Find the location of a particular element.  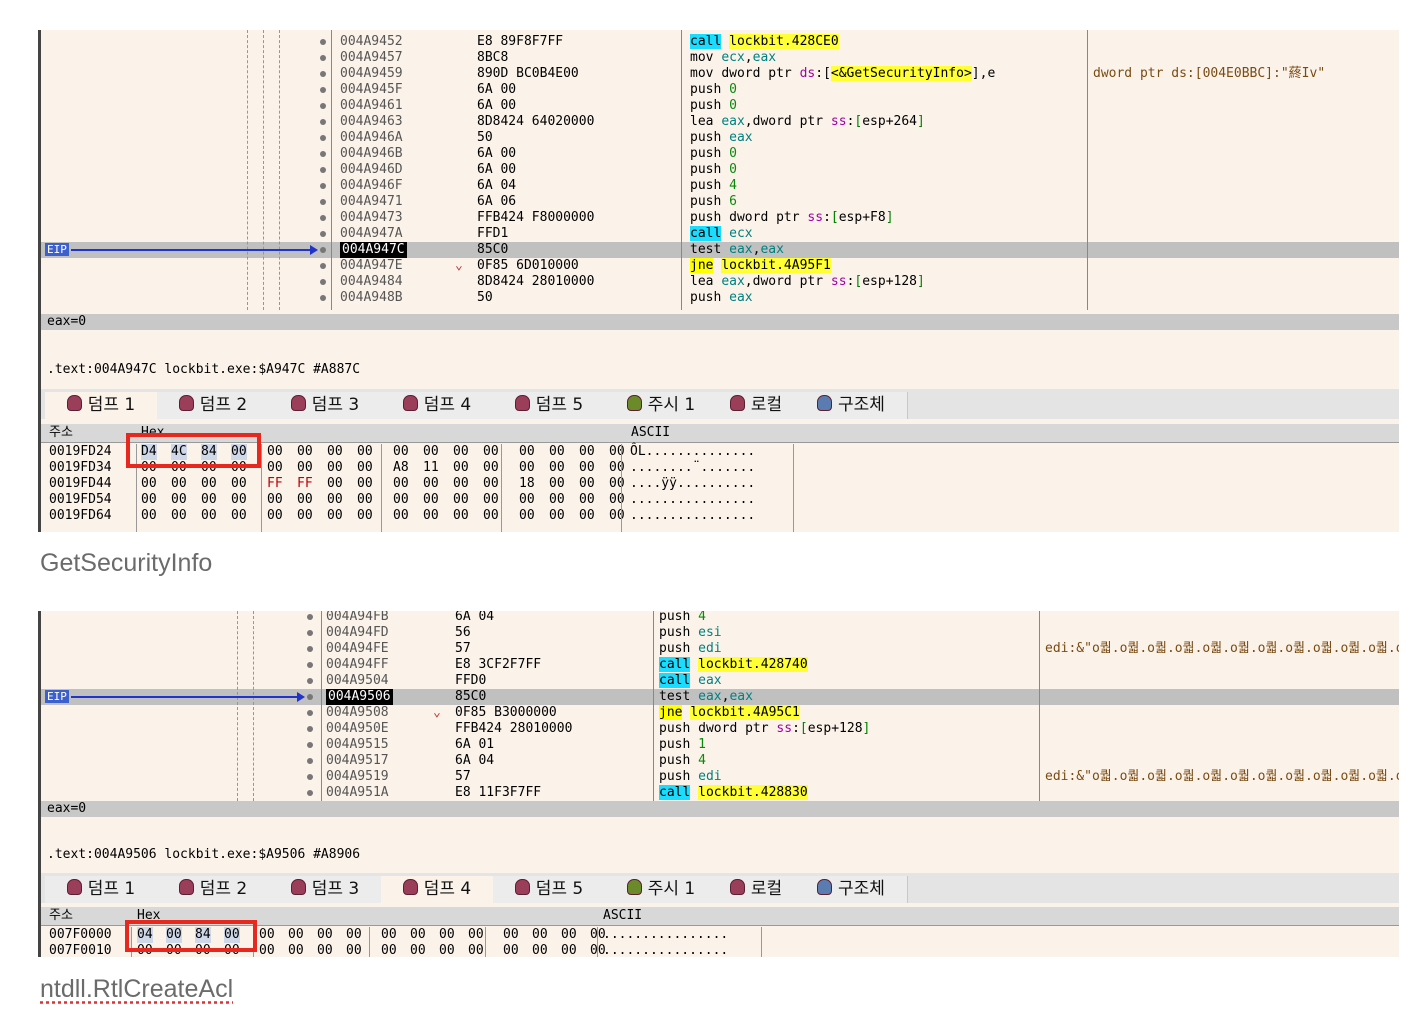

disasm-row: 004A946B 6A 00 push 0 is located at coordinates (720, 154).